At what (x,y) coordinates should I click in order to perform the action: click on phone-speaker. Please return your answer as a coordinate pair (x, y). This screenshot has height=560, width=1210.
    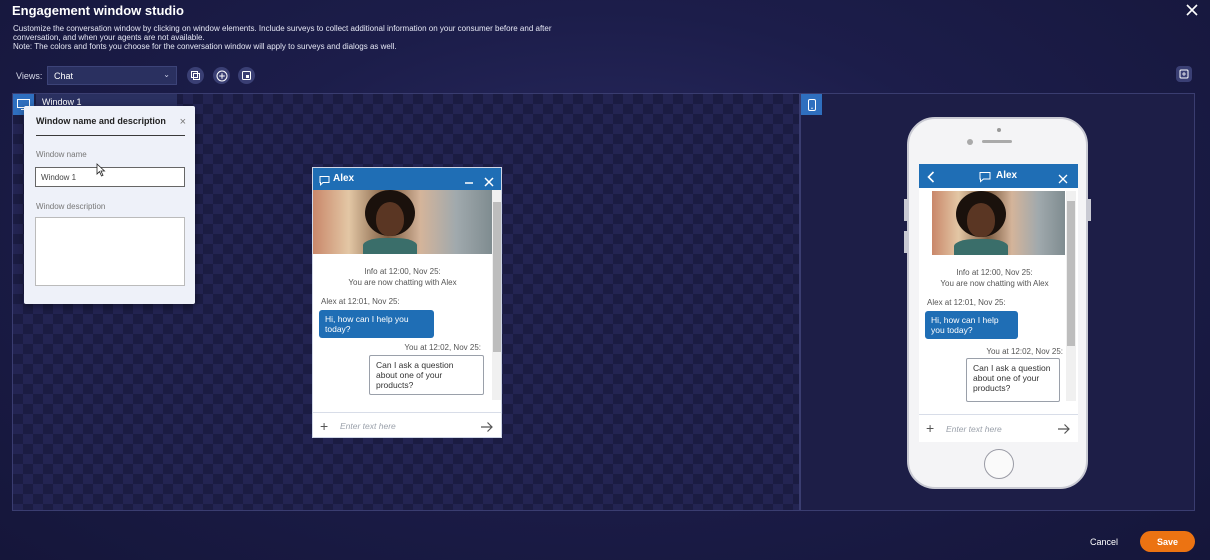
    Looking at the image, I should click on (997, 141).